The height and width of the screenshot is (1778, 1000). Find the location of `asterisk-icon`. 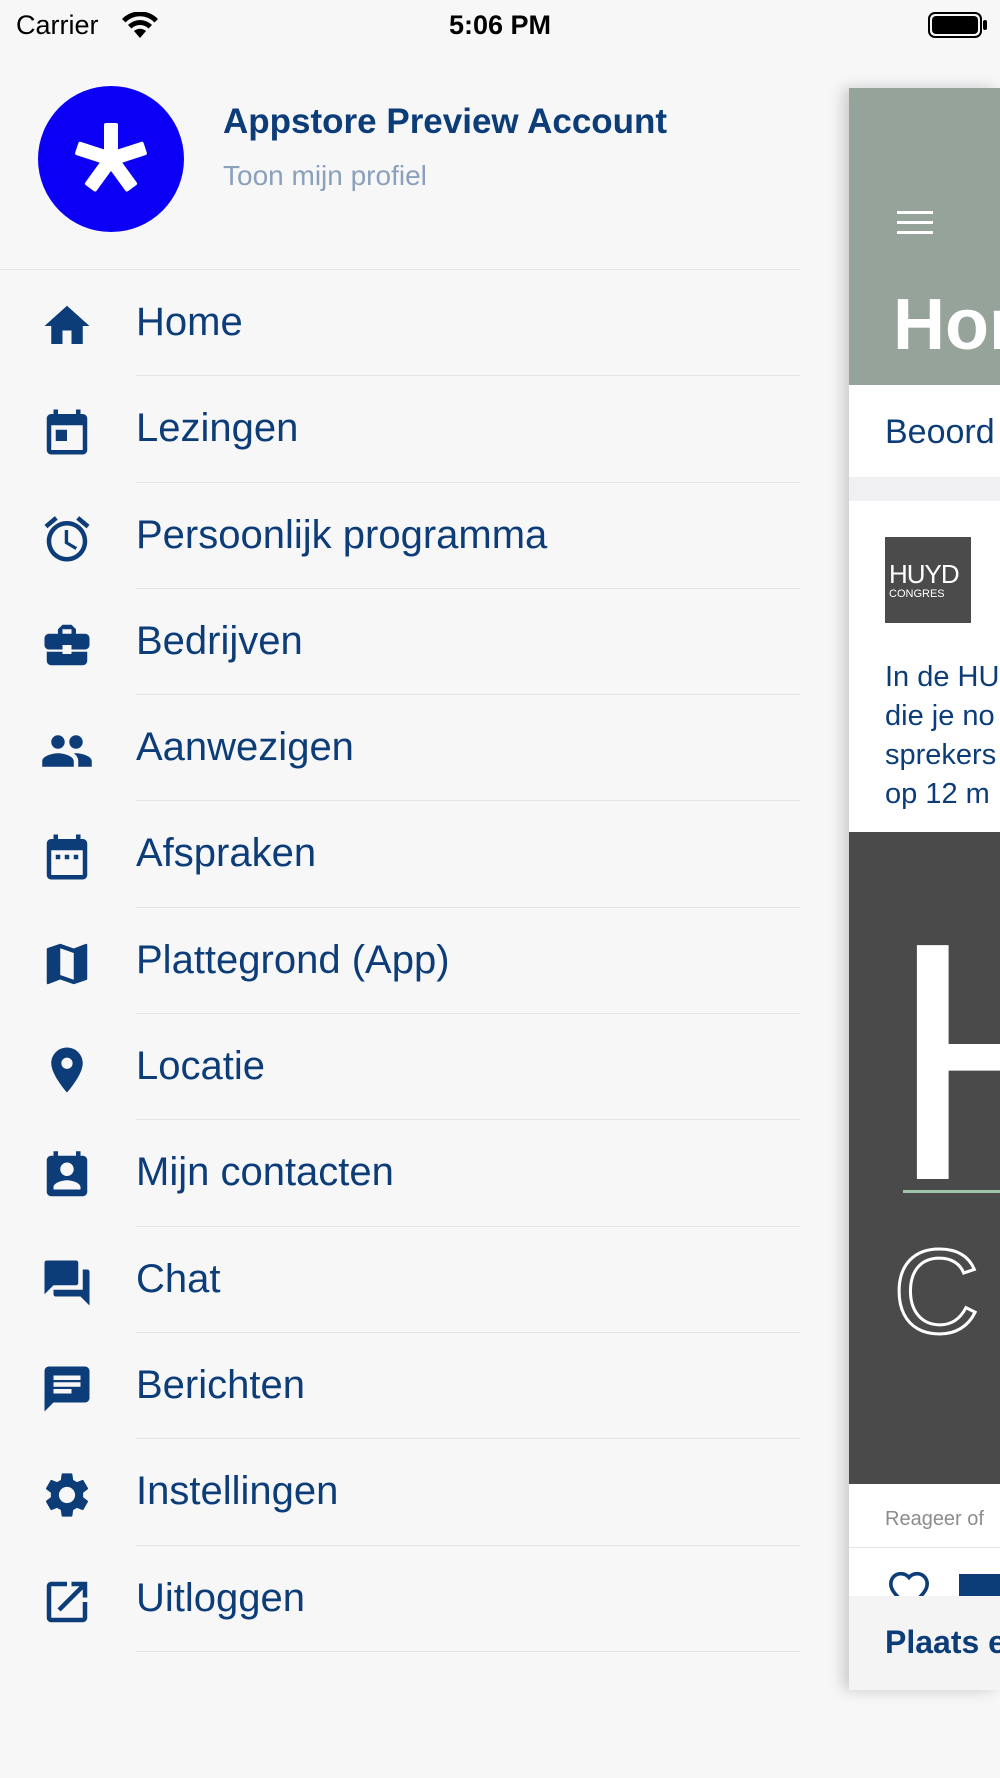

asterisk-icon is located at coordinates (111, 157).